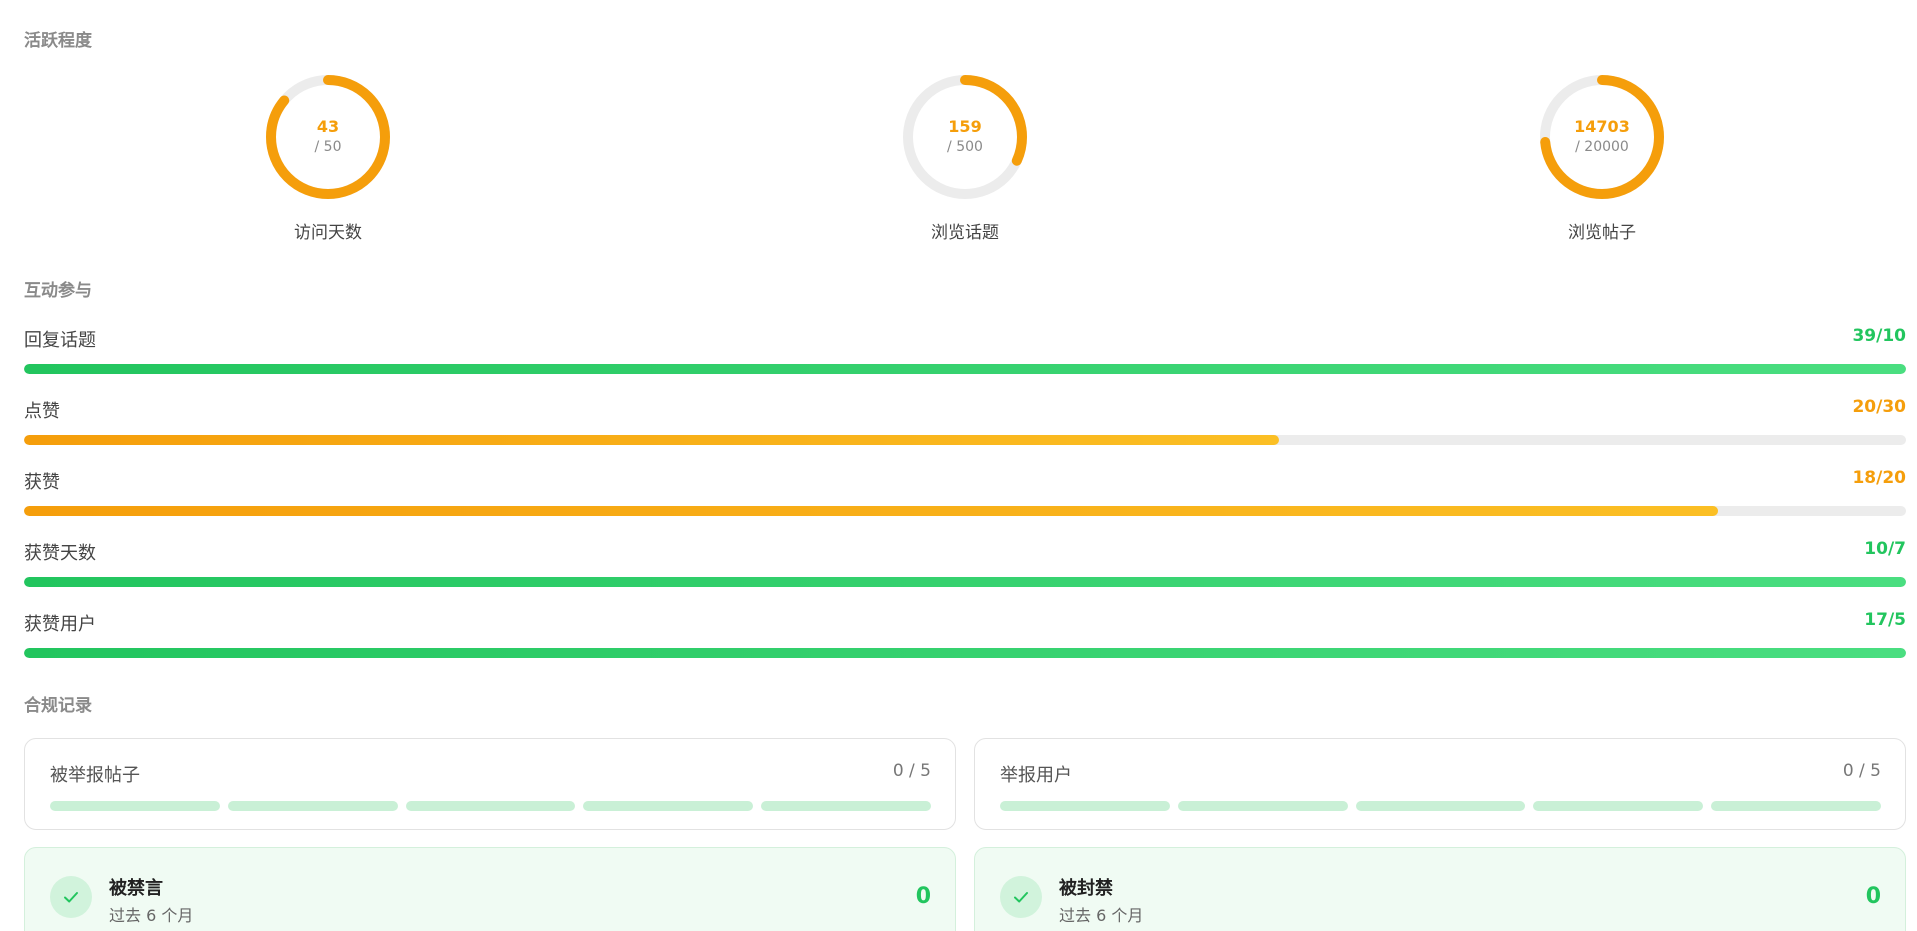 This screenshot has height=931, width=1917. What do you see at coordinates (490, 889) in the screenshot?
I see `status-card-muted: 被禁言 过去 6 个月 0` at bounding box center [490, 889].